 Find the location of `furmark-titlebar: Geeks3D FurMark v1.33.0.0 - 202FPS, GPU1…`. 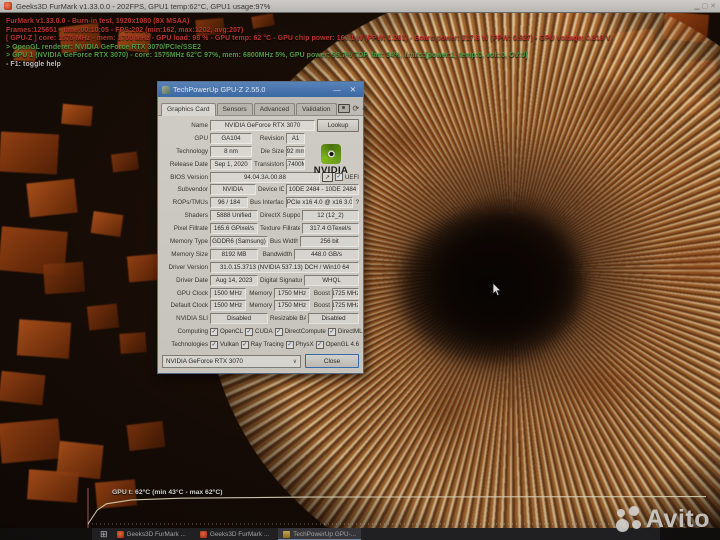

furmark-titlebar: Geeks3D FurMark v1.33.0.0 - 202FPS, GPU1… is located at coordinates (360, 6).